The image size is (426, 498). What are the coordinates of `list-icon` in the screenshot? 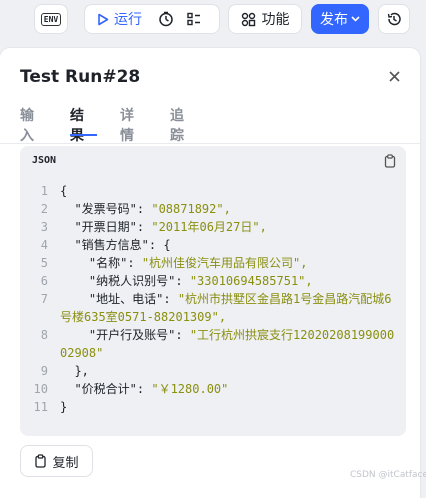 It's located at (193, 19).